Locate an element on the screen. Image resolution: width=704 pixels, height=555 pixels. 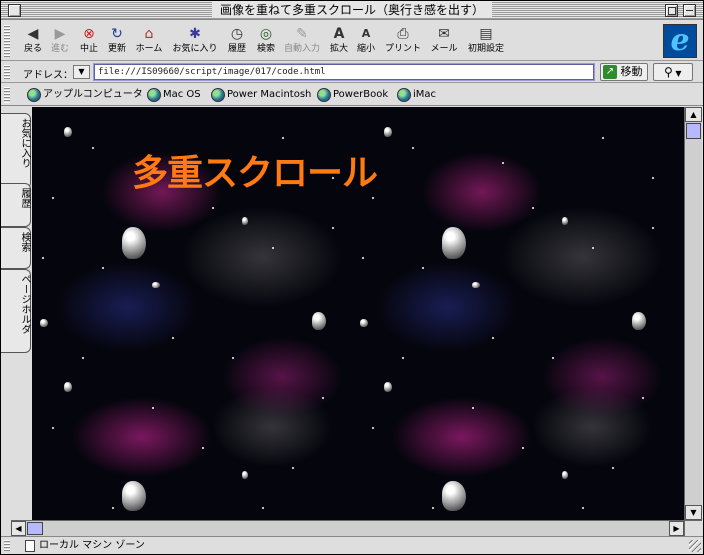
stop-button: ⊗ 中止 is located at coordinates (89, 41).